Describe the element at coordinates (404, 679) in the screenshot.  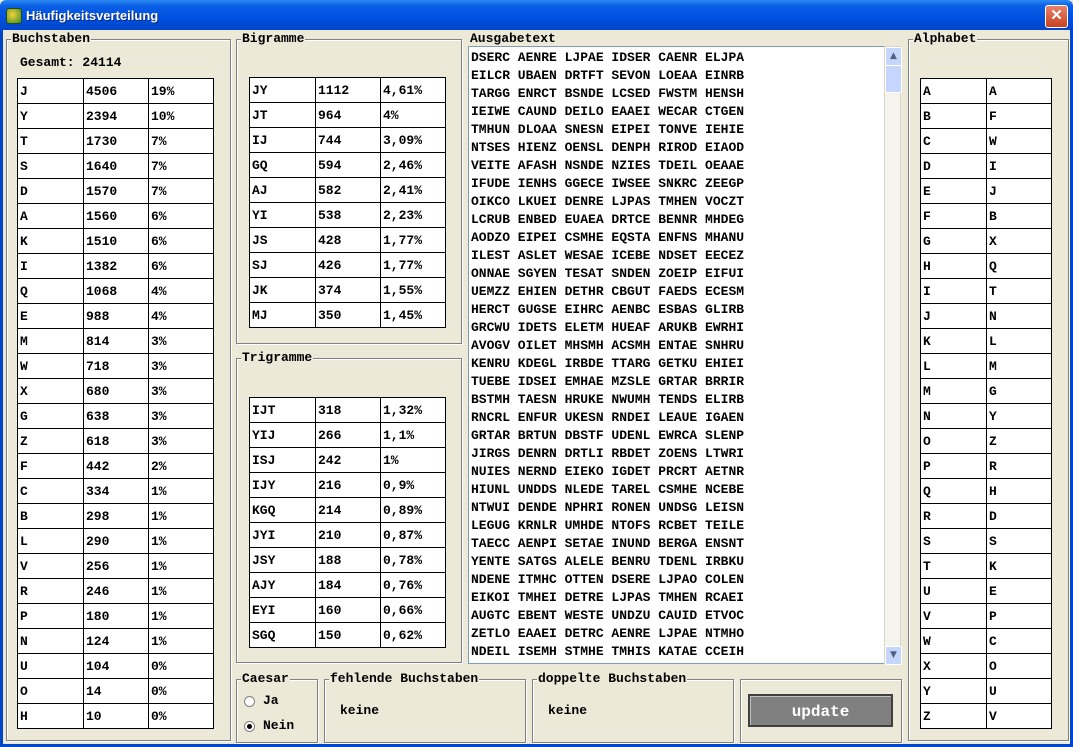
I see `fehlende-legend: fehlende Buchstaben` at that location.